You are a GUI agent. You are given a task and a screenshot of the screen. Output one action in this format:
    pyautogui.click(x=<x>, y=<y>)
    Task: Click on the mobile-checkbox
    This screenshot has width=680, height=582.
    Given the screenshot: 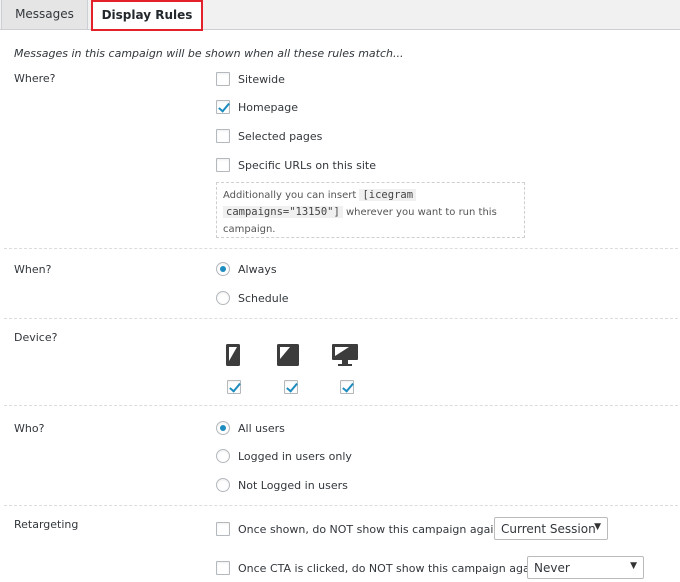 What is the action you would take?
    pyautogui.click(x=234, y=387)
    